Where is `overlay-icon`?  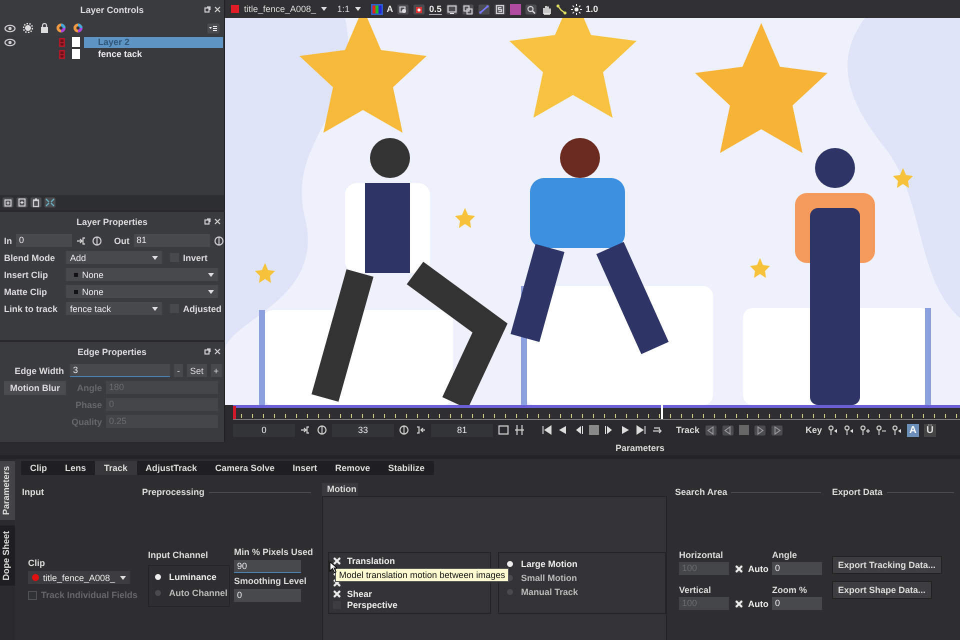
overlay-icon is located at coordinates (403, 9).